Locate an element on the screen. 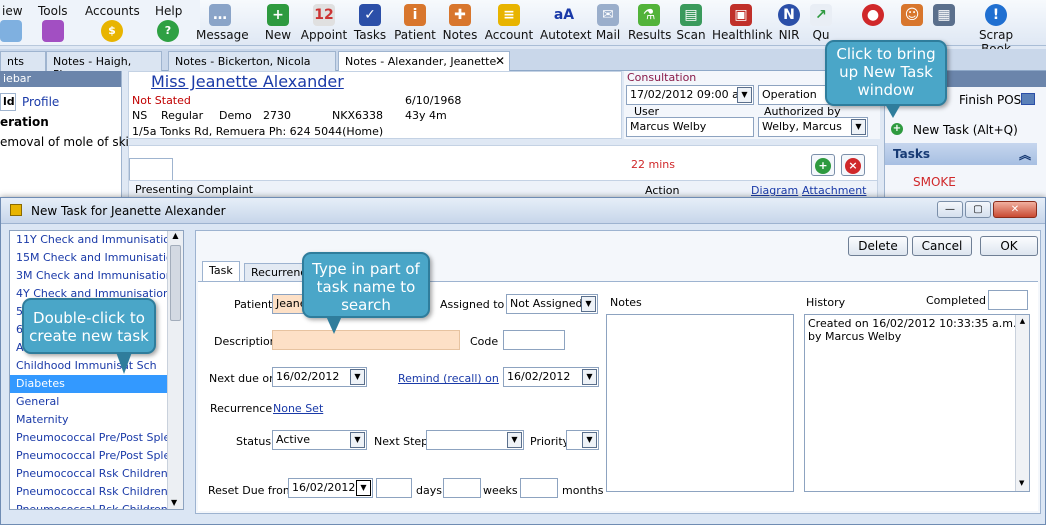 The width and height of the screenshot is (1046, 525). patient-name: Miss Jeanette Alexander is located at coordinates (247, 81).